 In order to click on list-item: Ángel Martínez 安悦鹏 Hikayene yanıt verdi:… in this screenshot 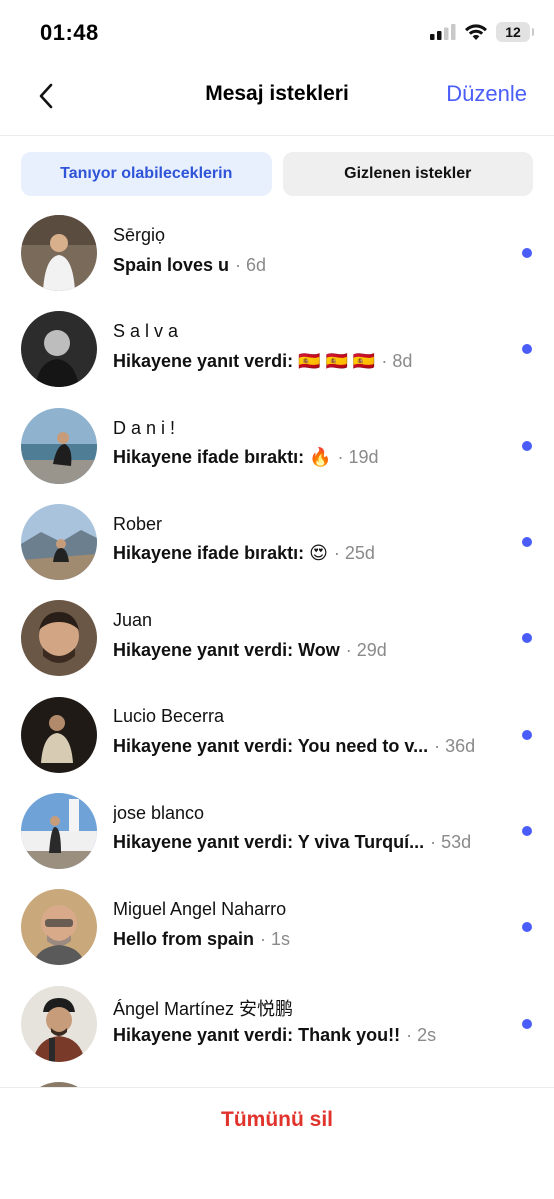, I will do `click(277, 1023)`.